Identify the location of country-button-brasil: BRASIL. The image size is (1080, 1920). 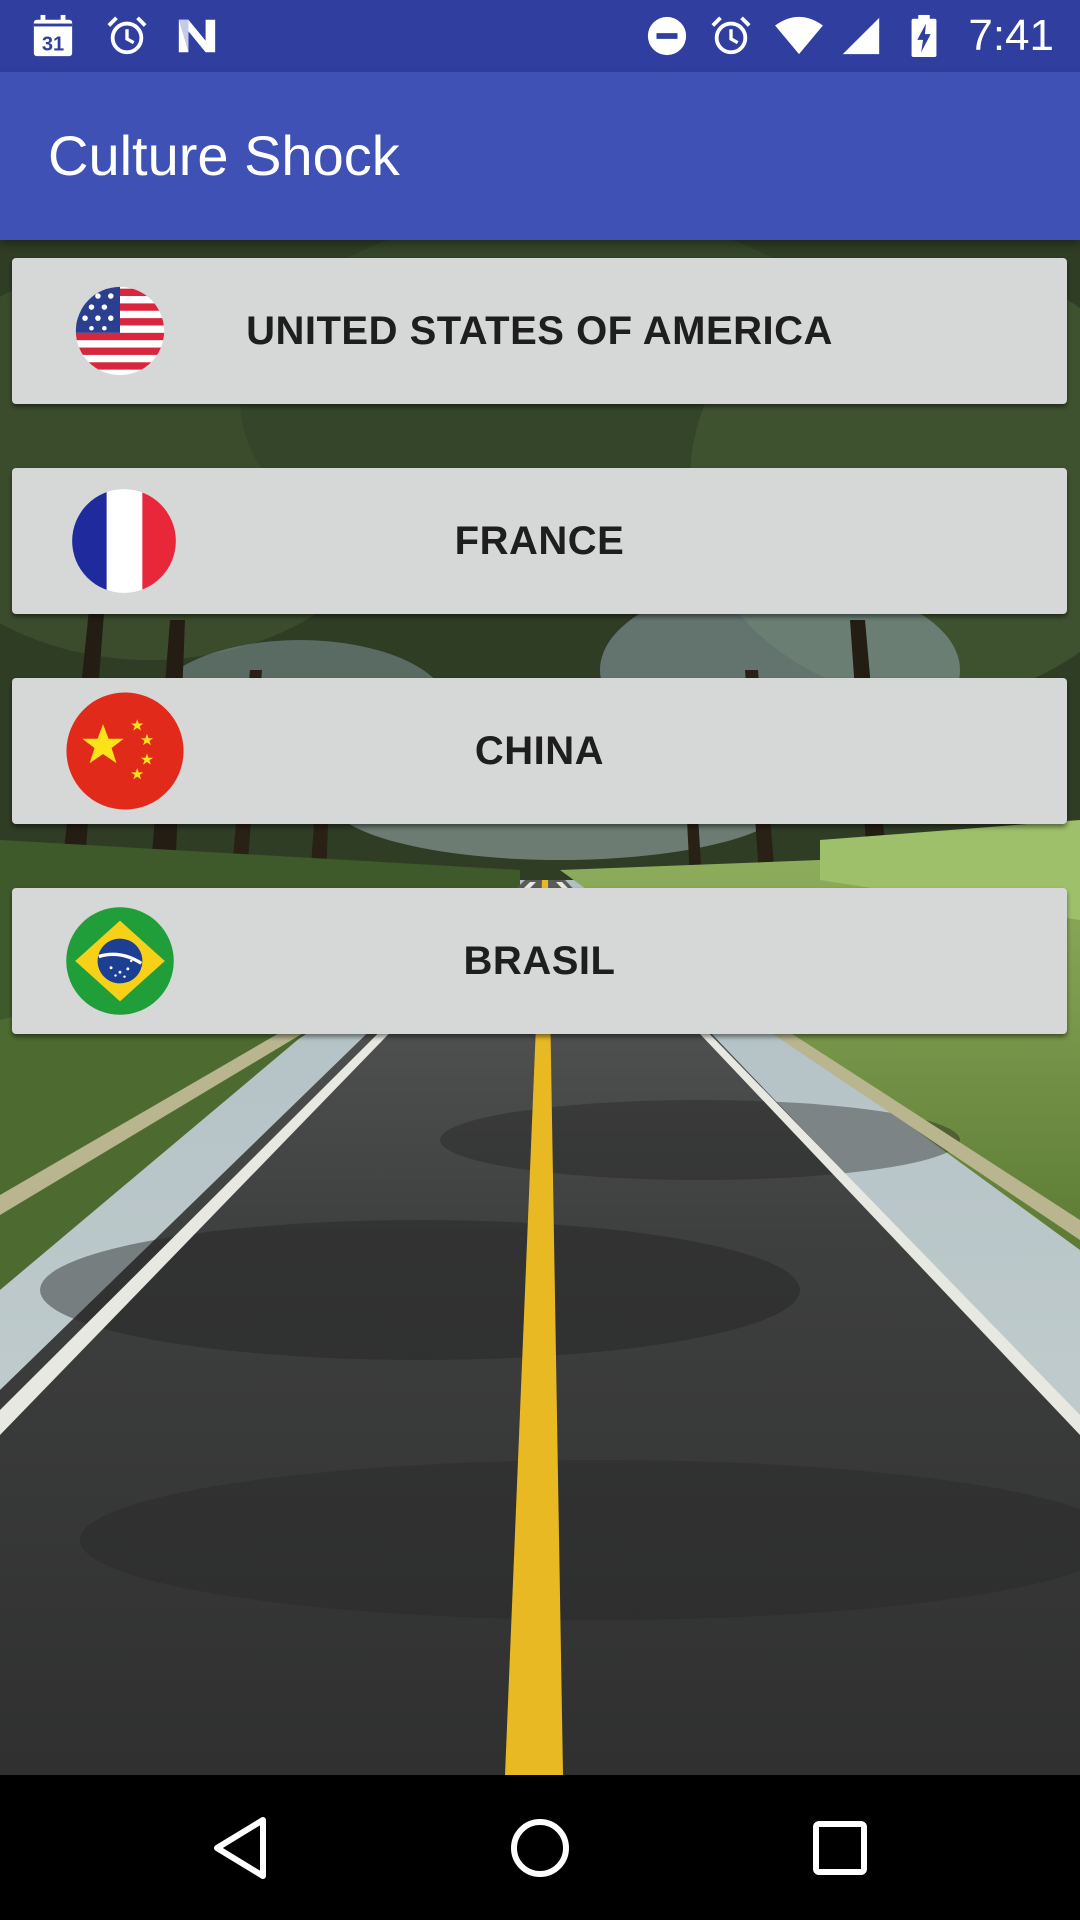
(539, 961).